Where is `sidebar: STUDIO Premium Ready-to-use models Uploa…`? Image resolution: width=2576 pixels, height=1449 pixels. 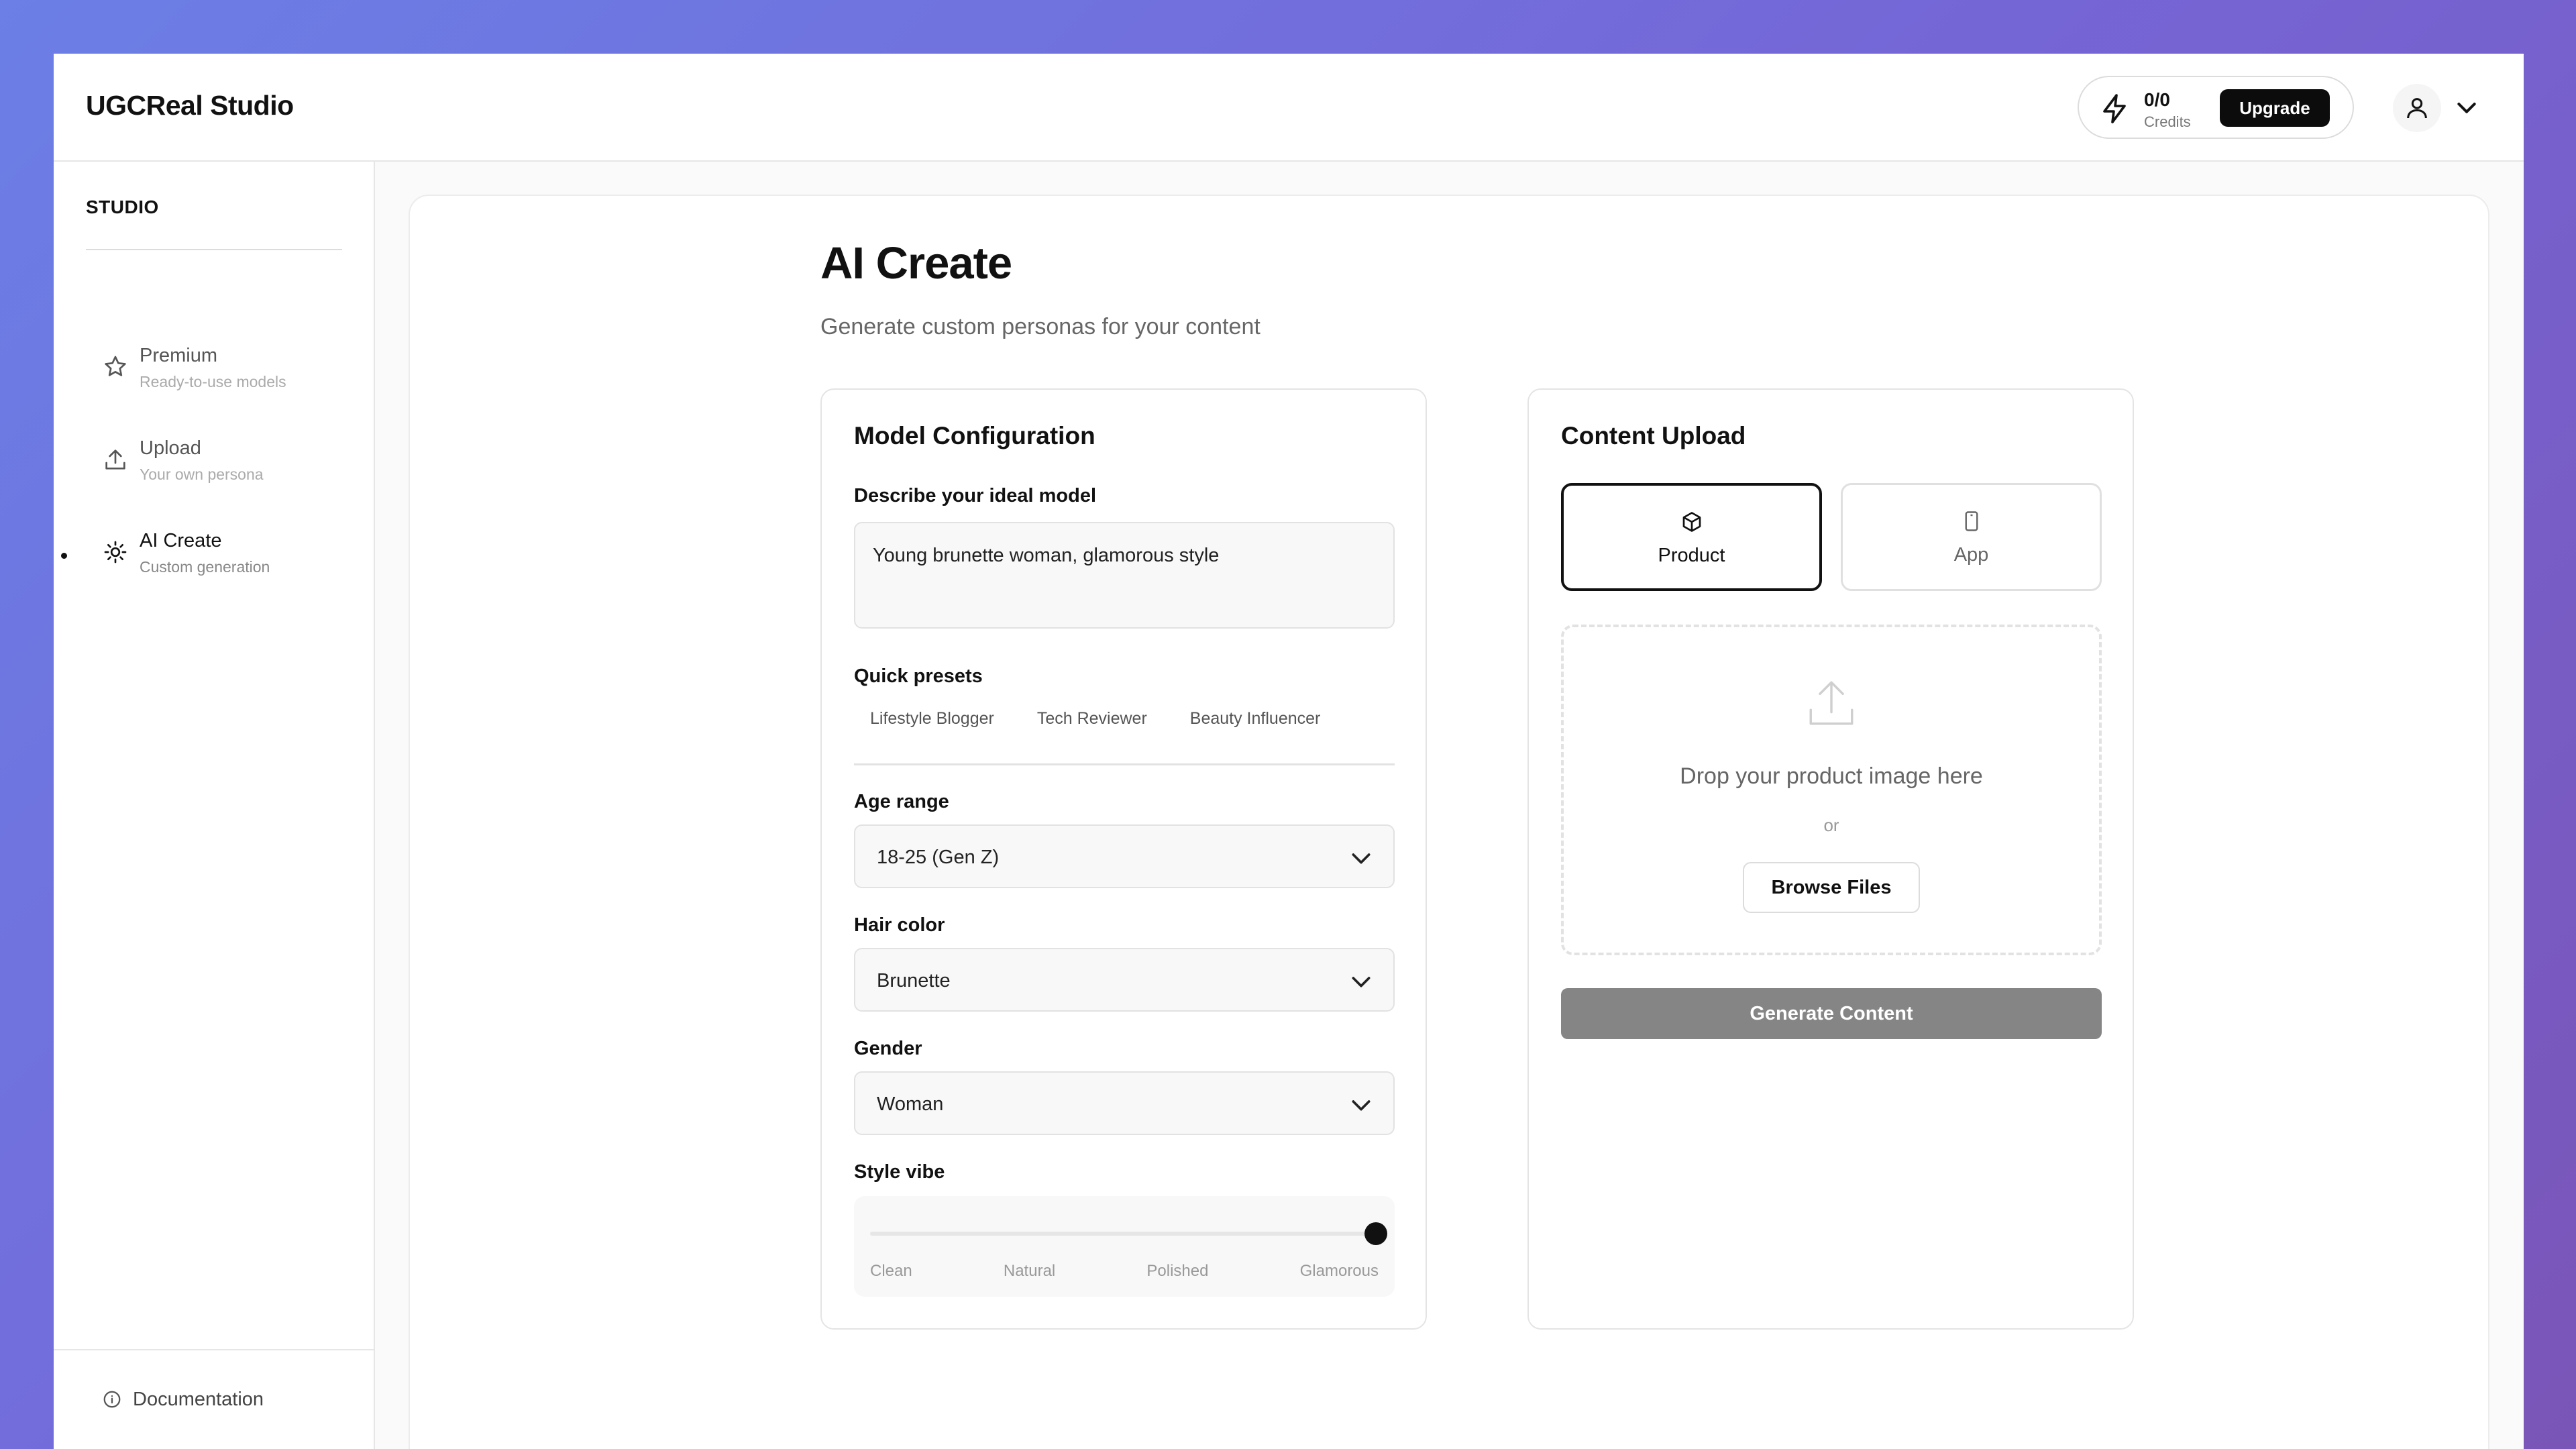
sidebar: STUDIO Premium Ready-to-use models Uploa… is located at coordinates (214, 805).